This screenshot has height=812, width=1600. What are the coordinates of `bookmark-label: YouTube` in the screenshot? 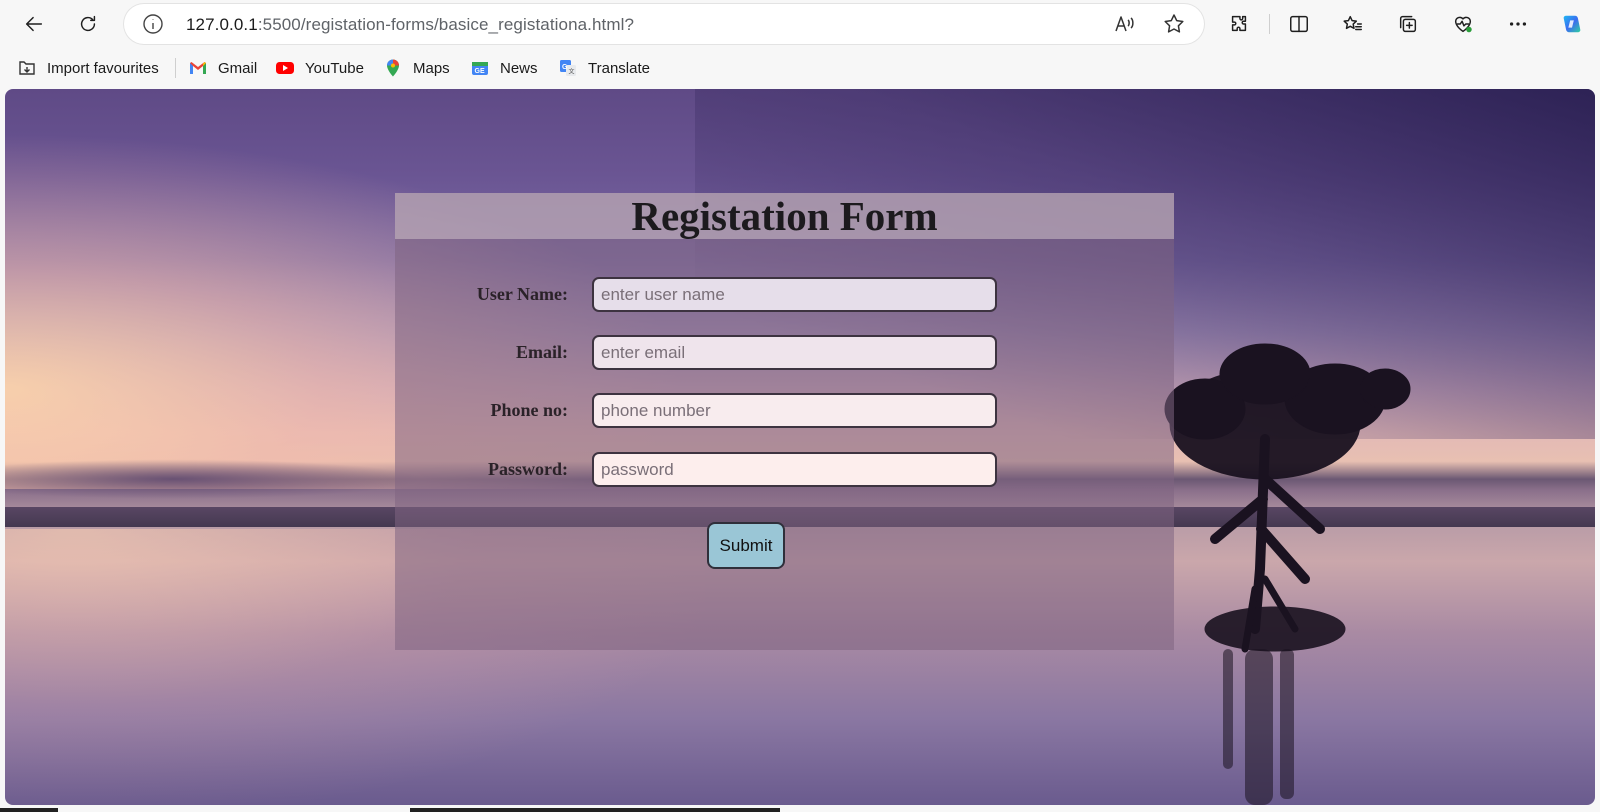 It's located at (334, 68).